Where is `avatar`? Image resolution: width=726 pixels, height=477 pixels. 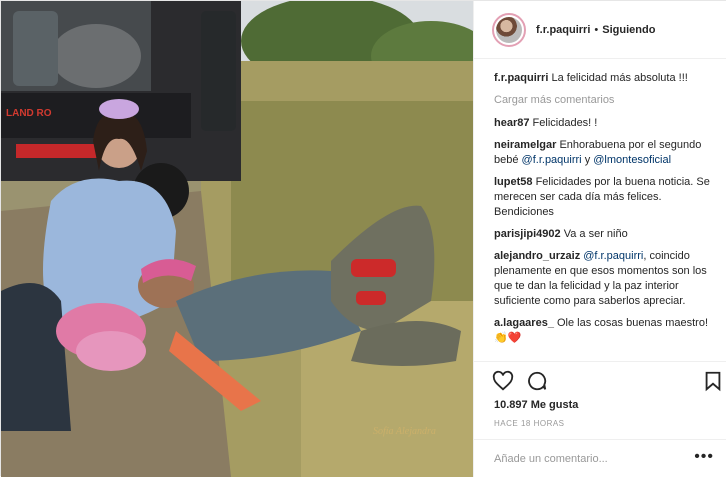 avatar is located at coordinates (509, 29).